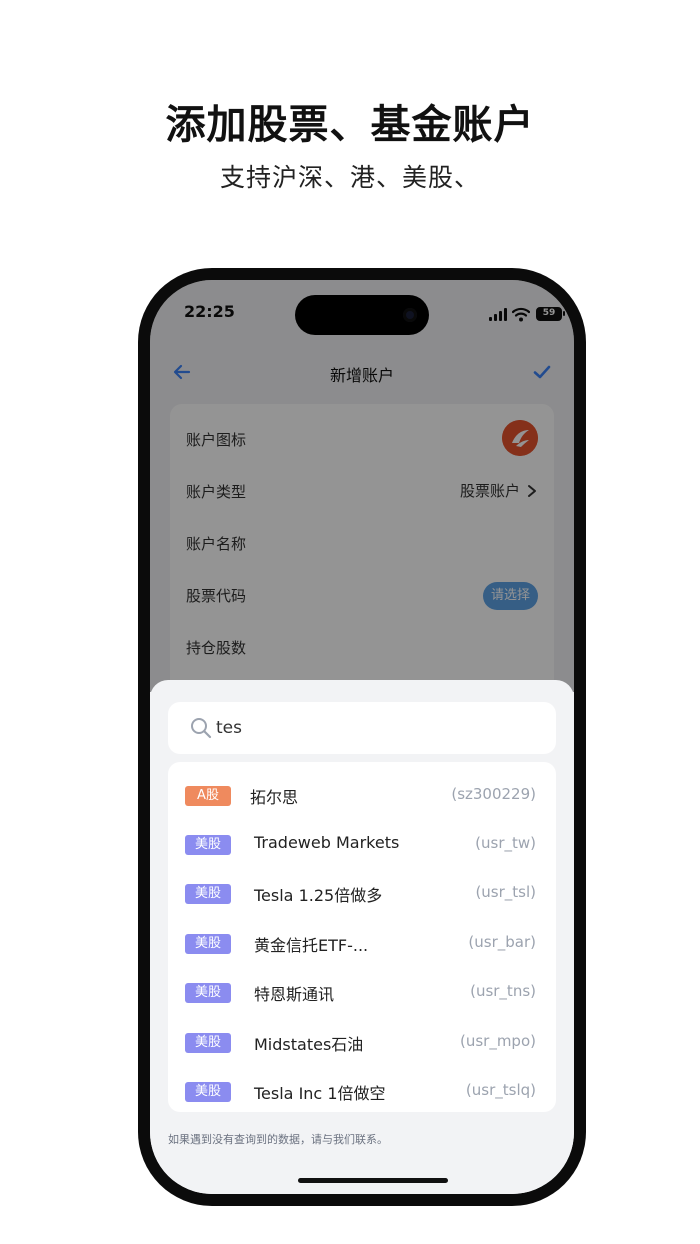  What do you see at coordinates (208, 796) in the screenshot?
I see `market-badge: A股` at bounding box center [208, 796].